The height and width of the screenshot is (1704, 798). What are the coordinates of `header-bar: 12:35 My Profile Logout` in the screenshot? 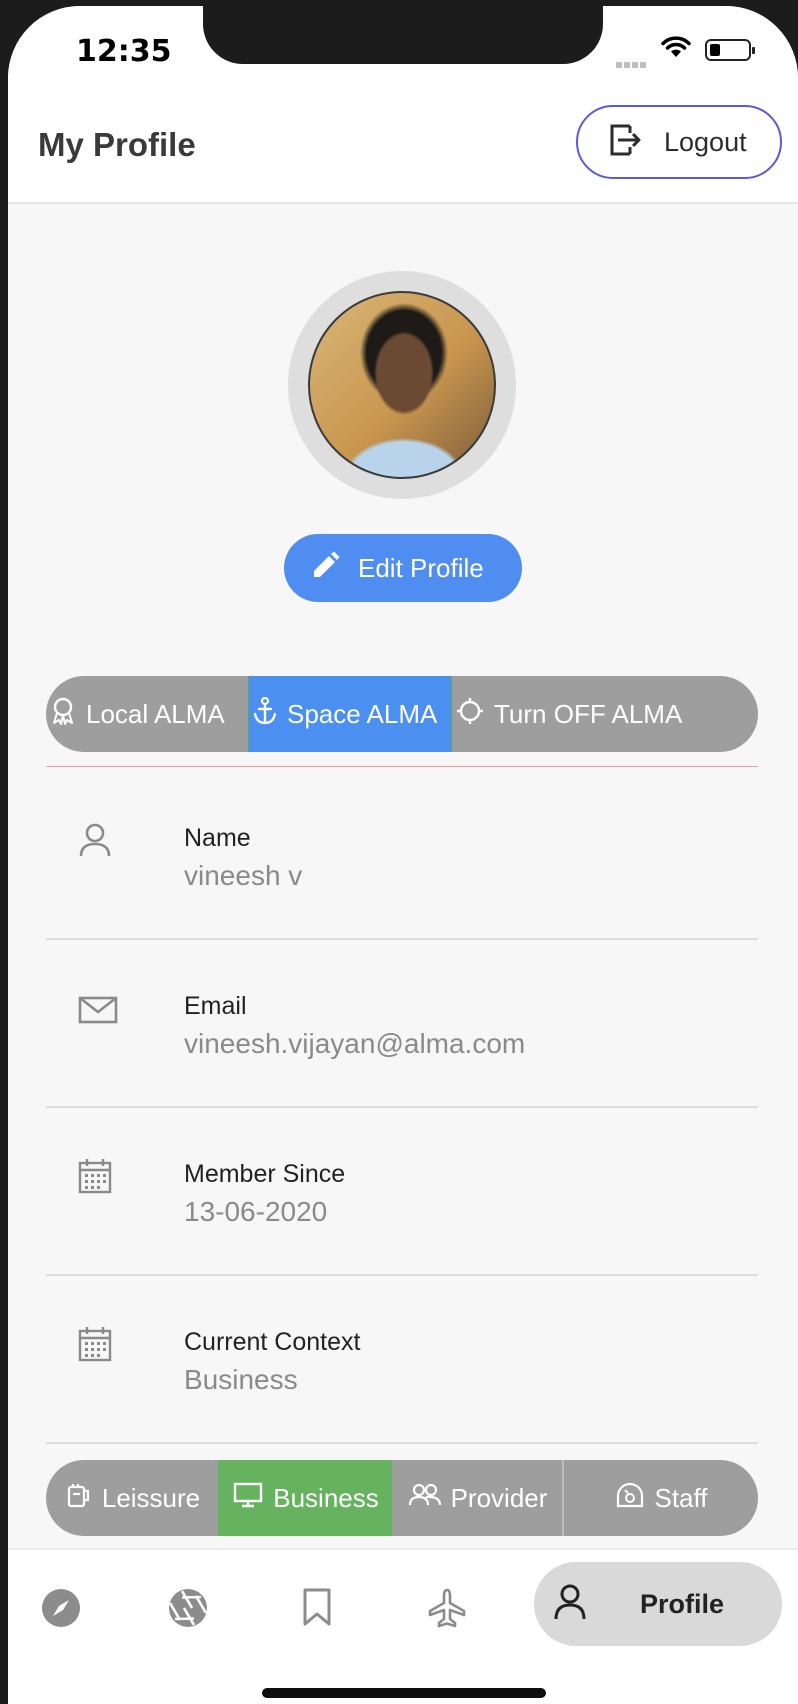 It's located at (403, 105).